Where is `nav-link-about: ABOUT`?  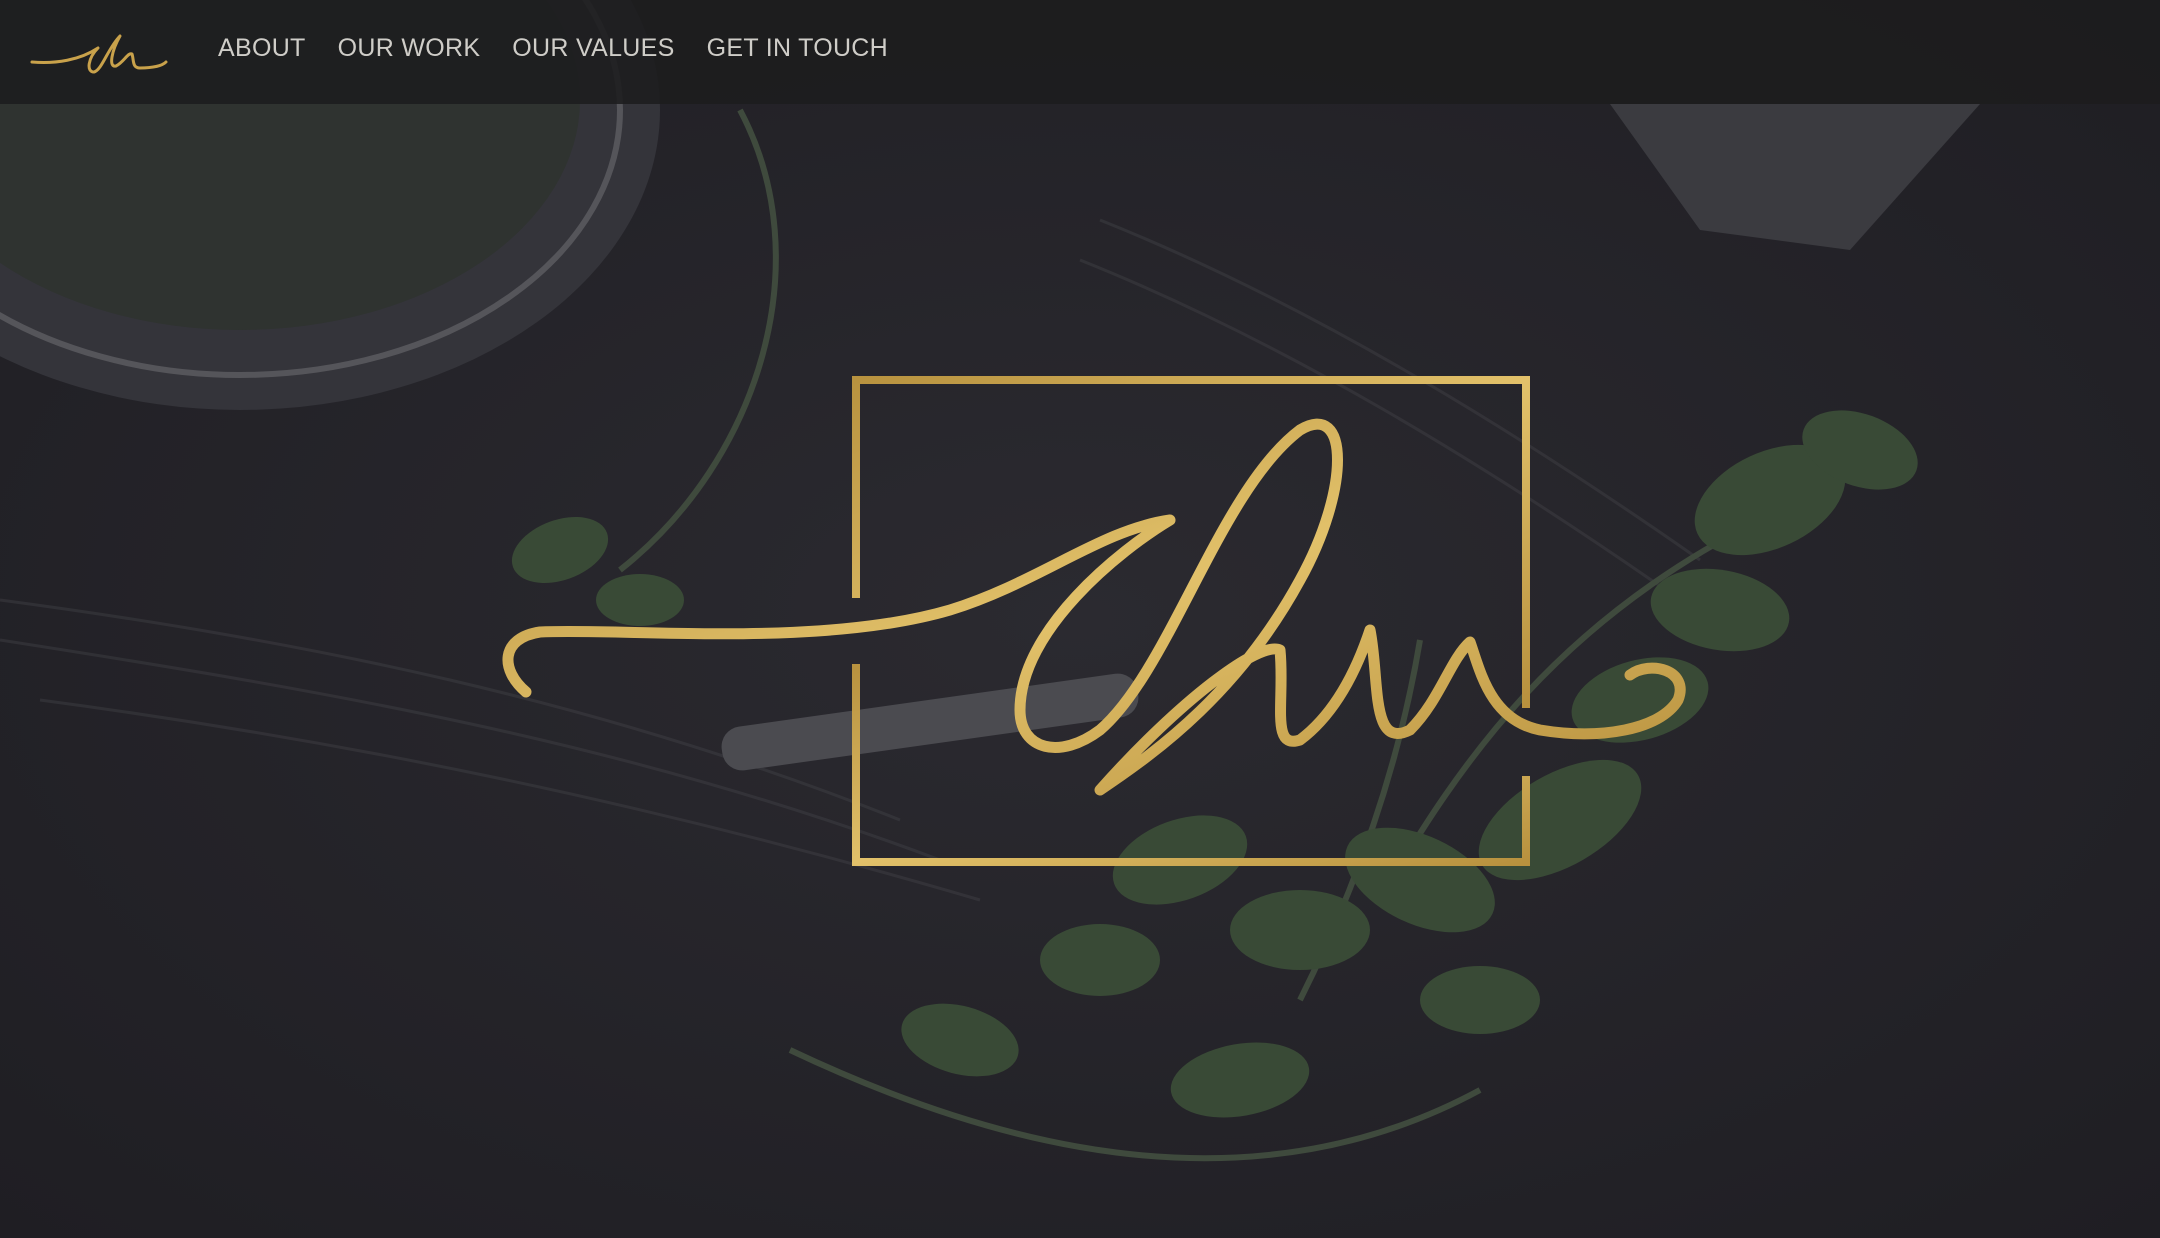 nav-link-about: ABOUT is located at coordinates (262, 48).